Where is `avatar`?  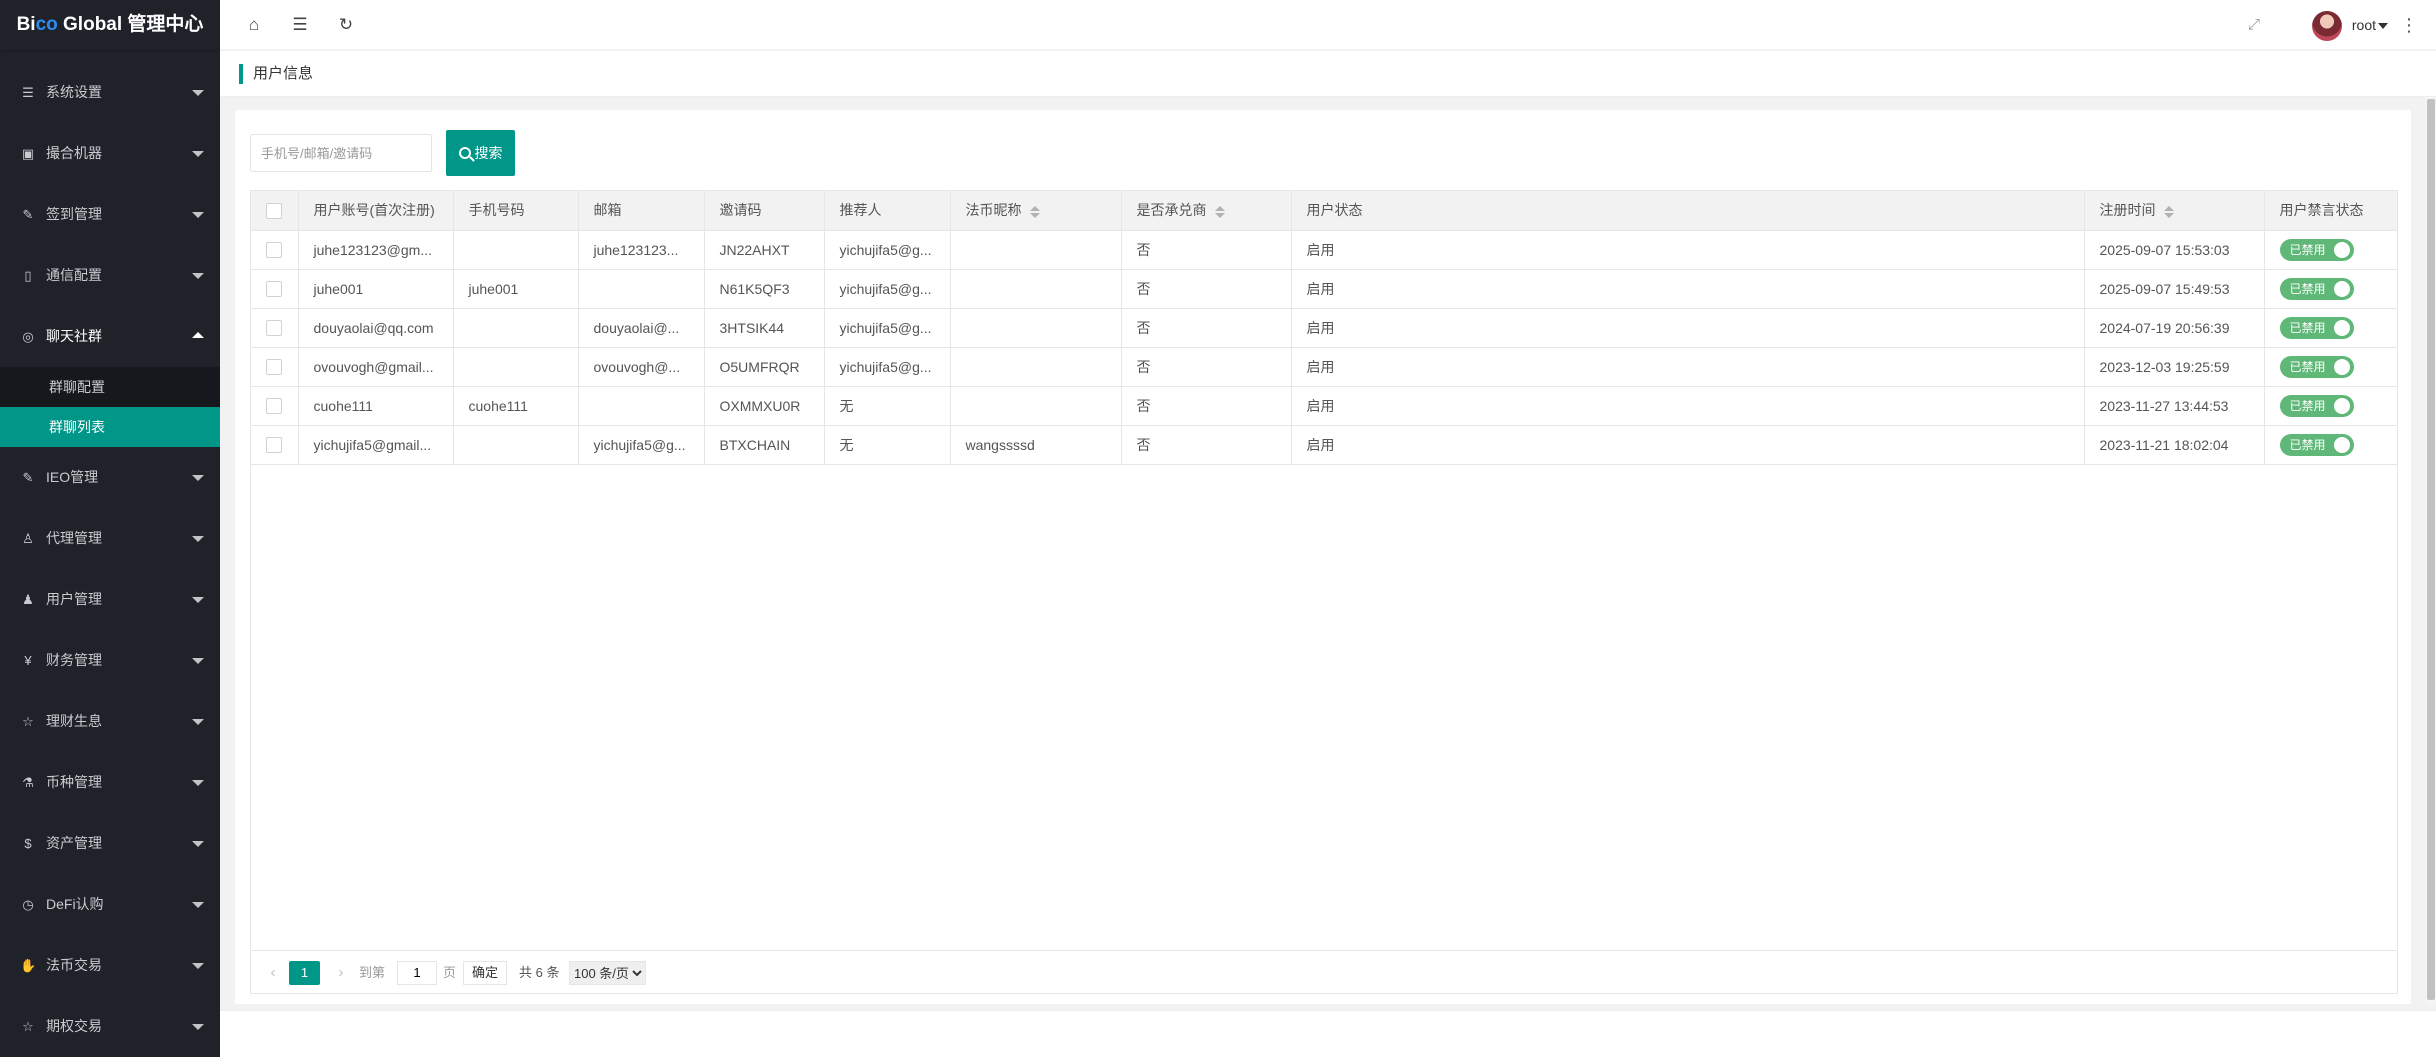
avatar is located at coordinates (2326, 26).